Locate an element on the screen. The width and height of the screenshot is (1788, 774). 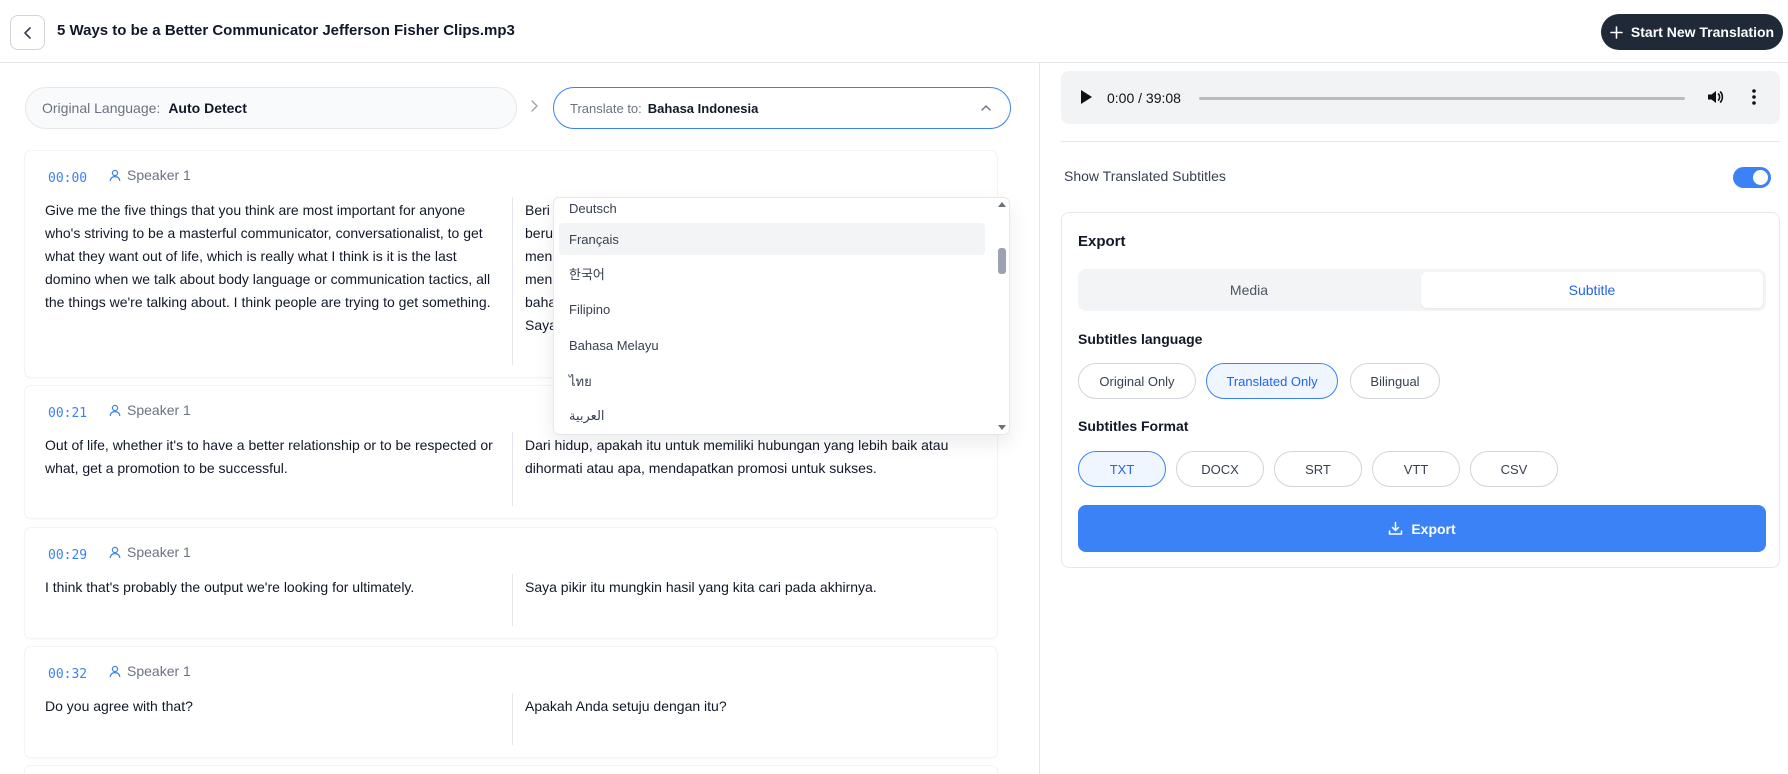
player-progress-track is located at coordinates (1442, 98).